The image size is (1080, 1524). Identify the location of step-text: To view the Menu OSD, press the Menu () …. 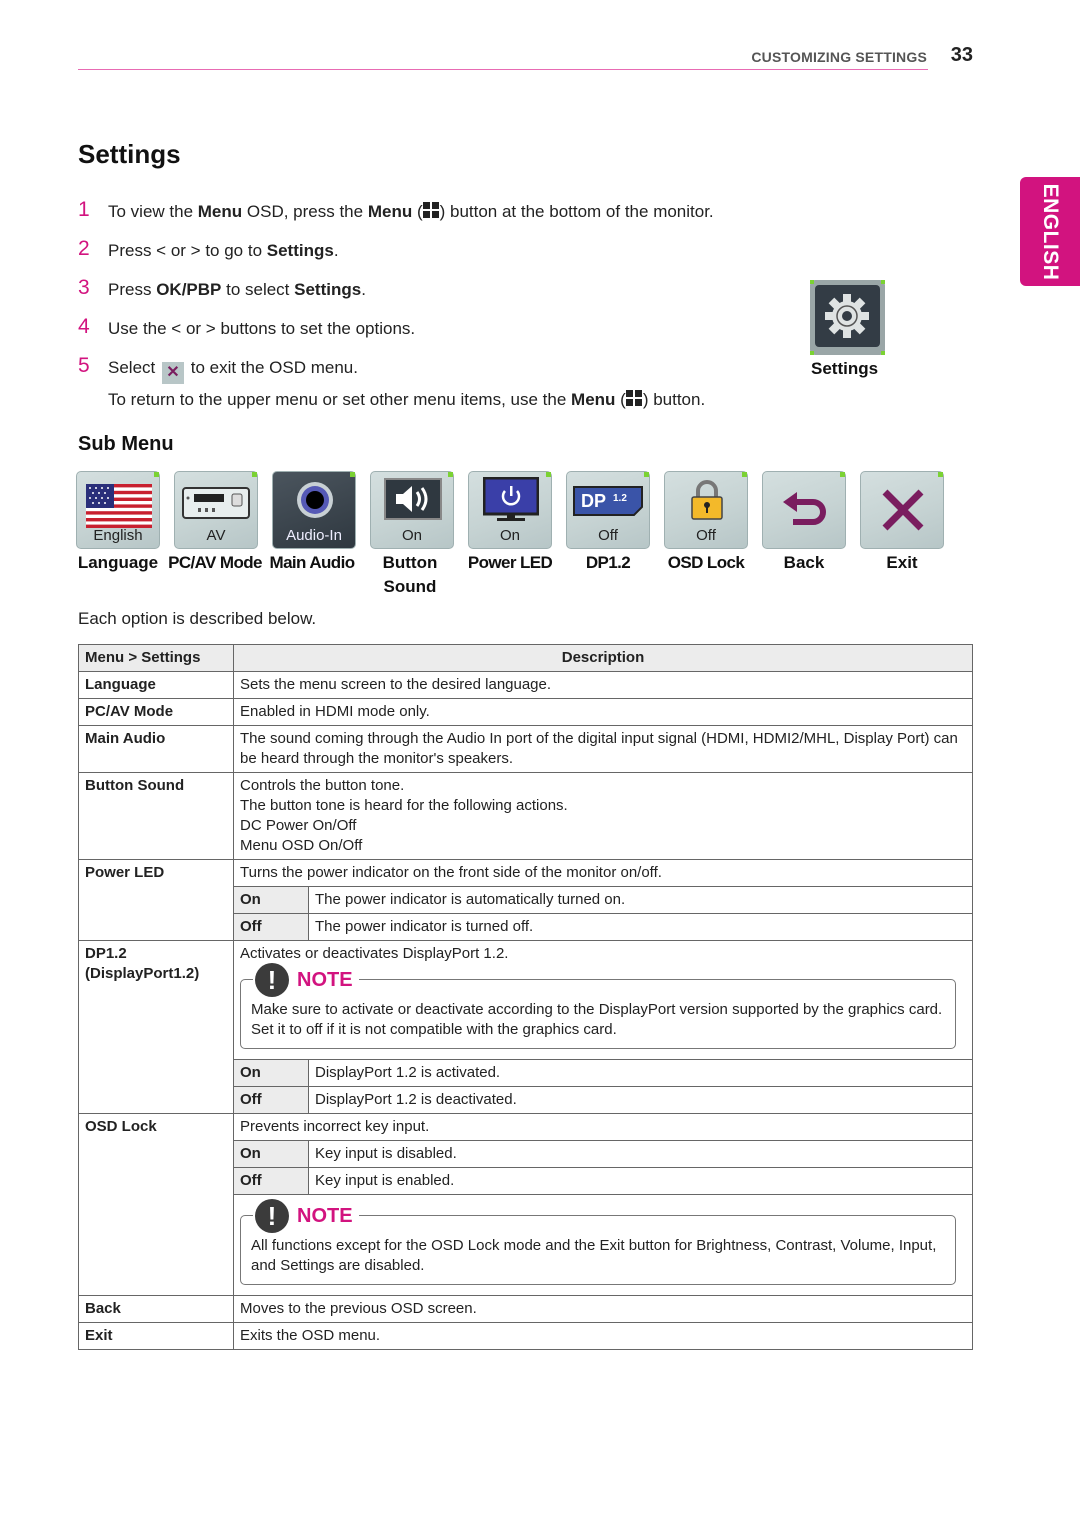
(411, 211).